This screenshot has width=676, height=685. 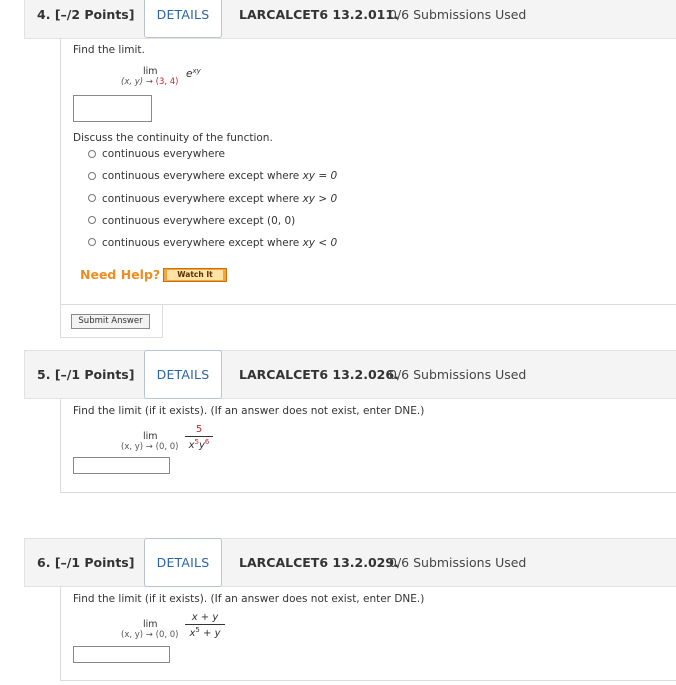 I want to click on question-number: 5. [–/1 Points], so click(x=86, y=374).